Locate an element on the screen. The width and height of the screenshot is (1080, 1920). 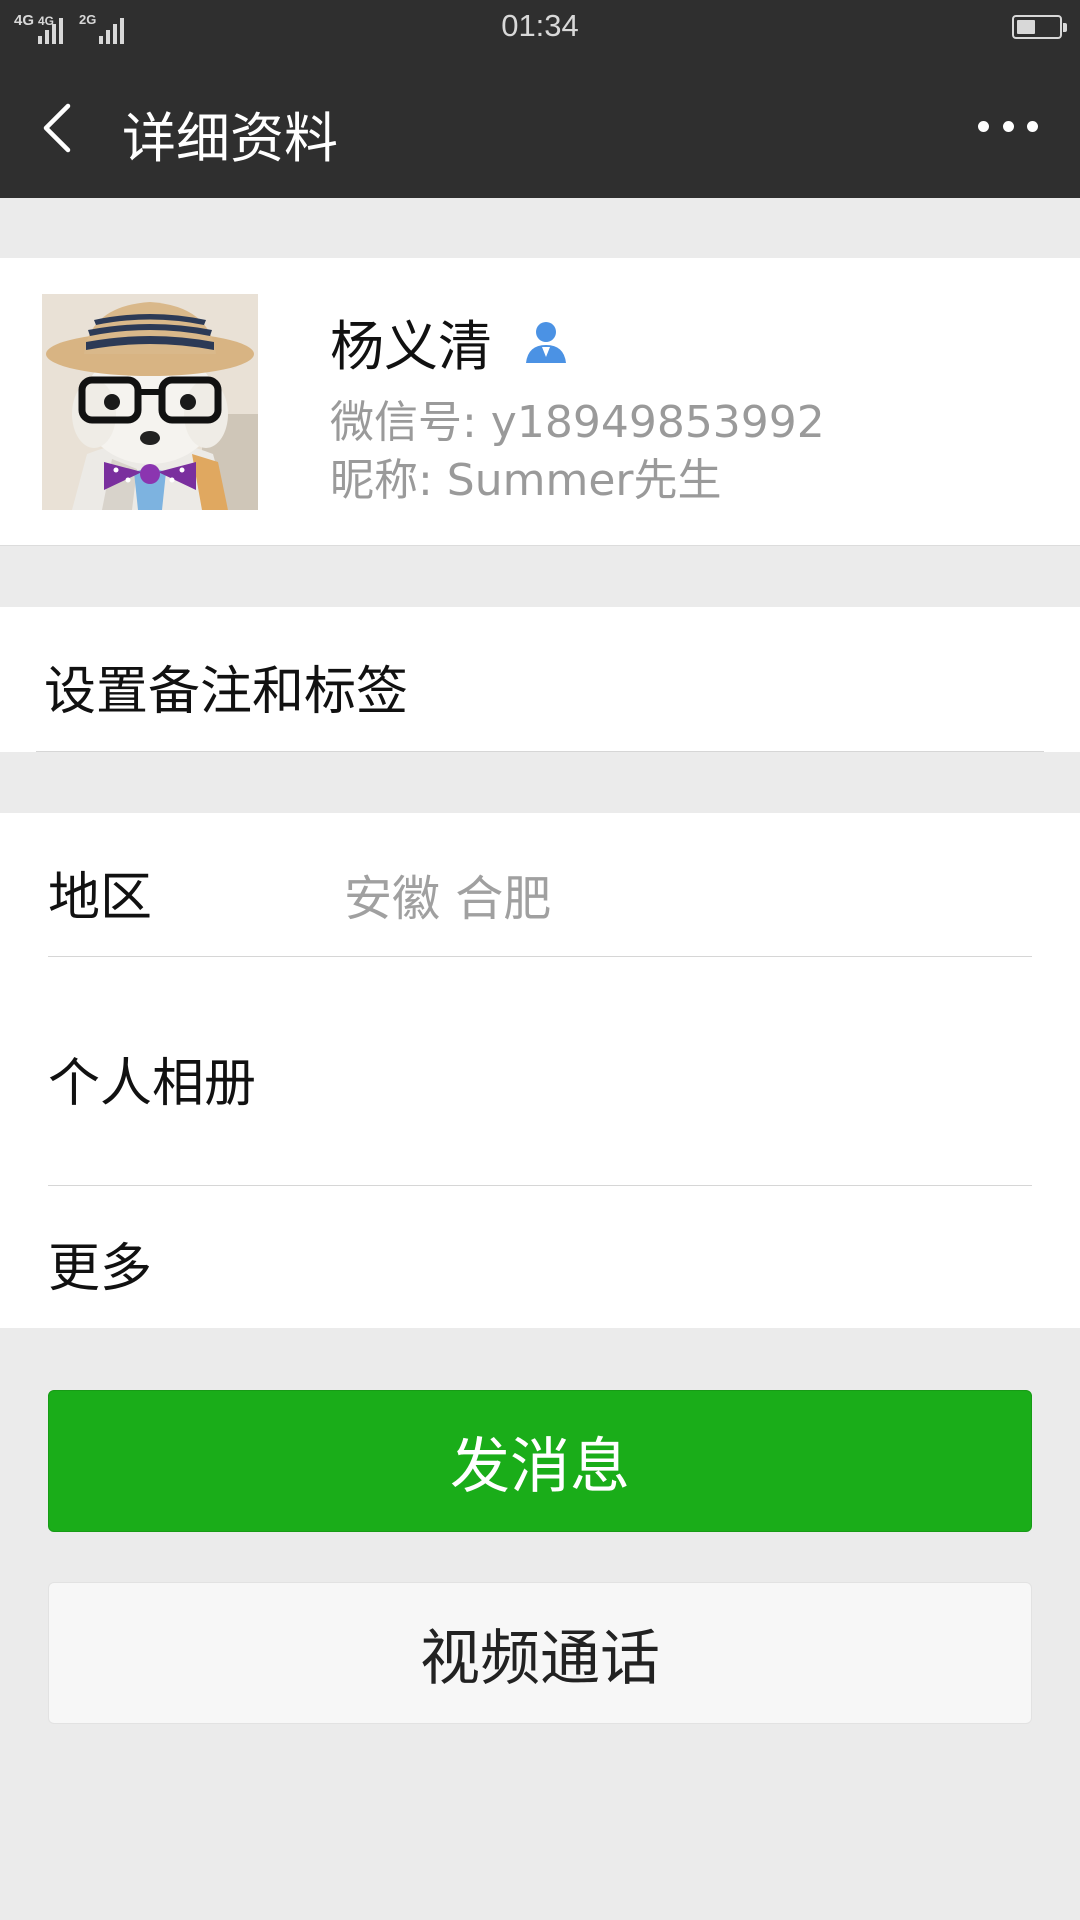
title-bar: 详细资料 is located at coordinates (540, 127).